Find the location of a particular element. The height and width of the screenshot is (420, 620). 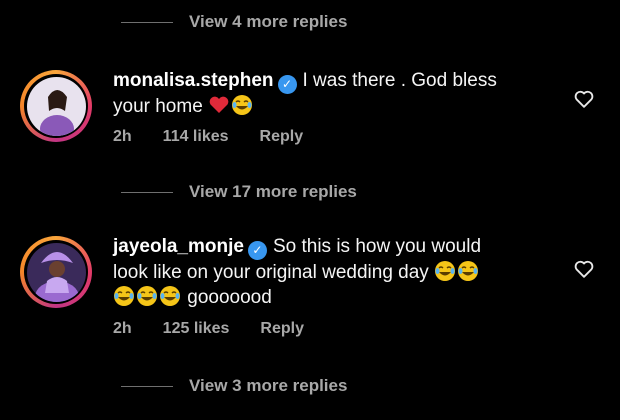

view-more-replies-label: View 4 more replies is located at coordinates (268, 21).